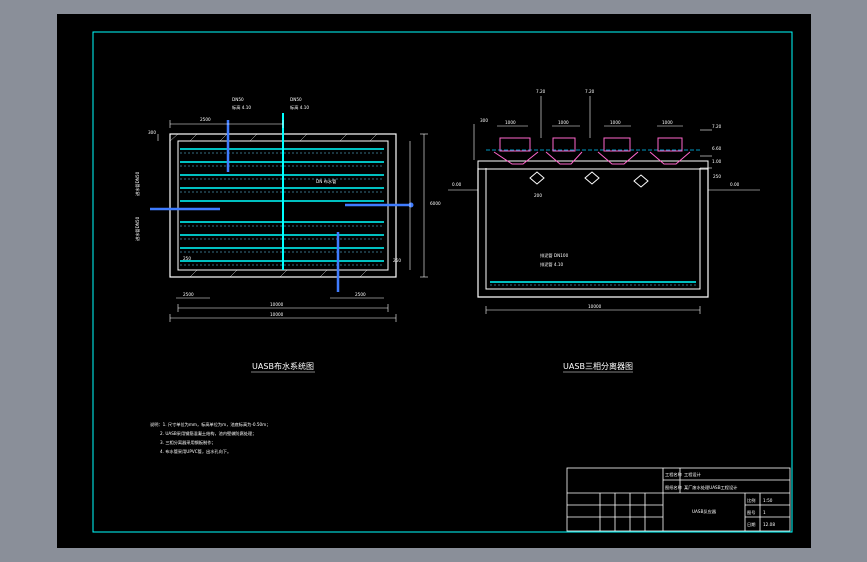  What do you see at coordinates (673, 487) in the screenshot?
I see `item-label: 图纸名称` at bounding box center [673, 487].